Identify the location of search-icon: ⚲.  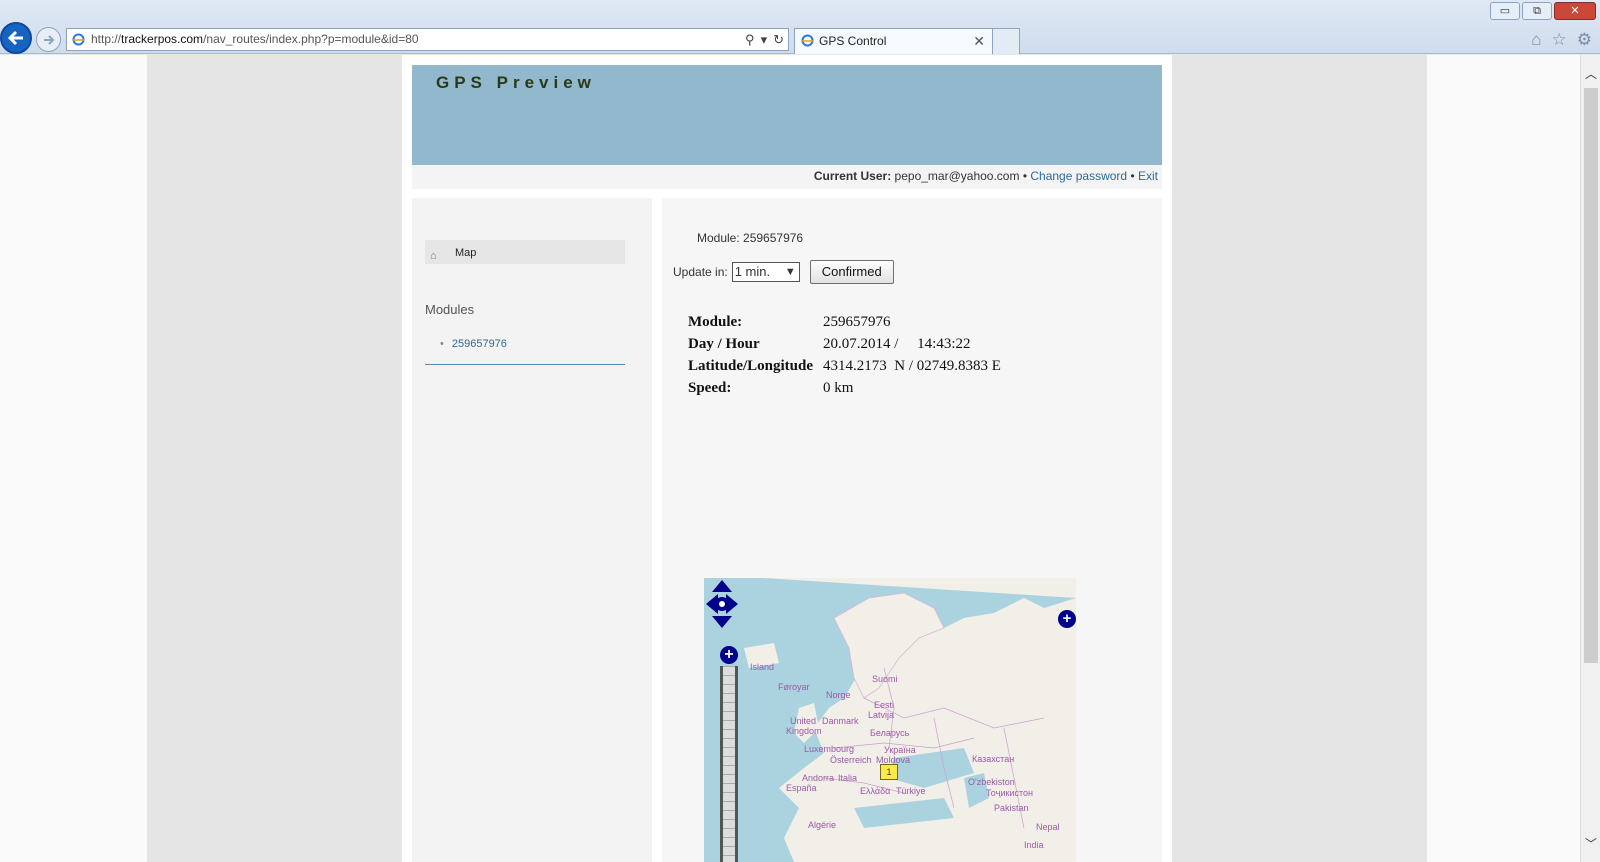
(750, 39).